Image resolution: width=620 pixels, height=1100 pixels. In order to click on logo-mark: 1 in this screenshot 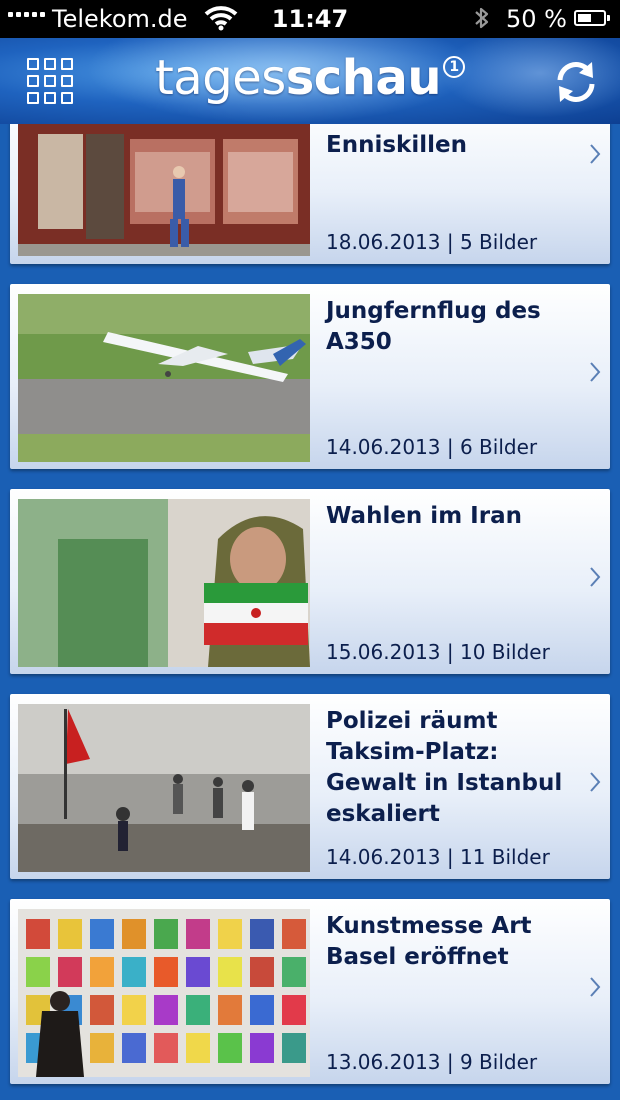, I will do `click(454, 67)`.